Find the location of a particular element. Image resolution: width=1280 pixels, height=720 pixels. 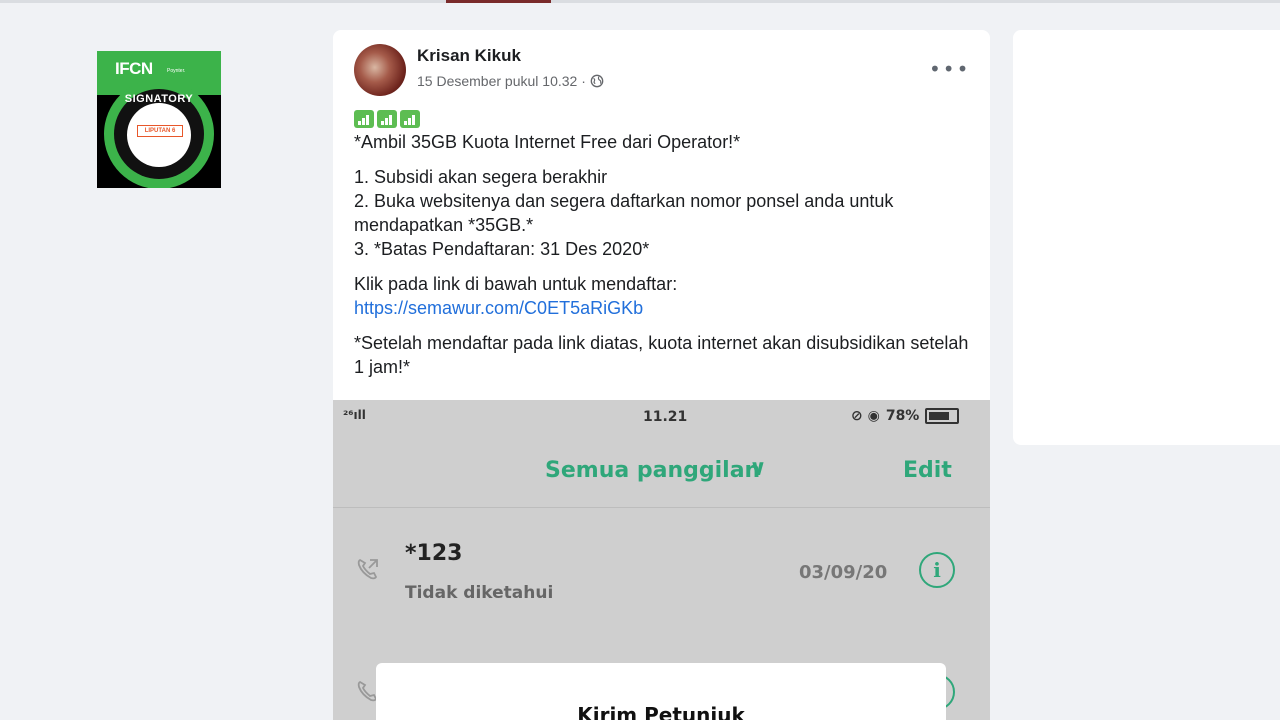

call-number: *123 is located at coordinates (434, 553).